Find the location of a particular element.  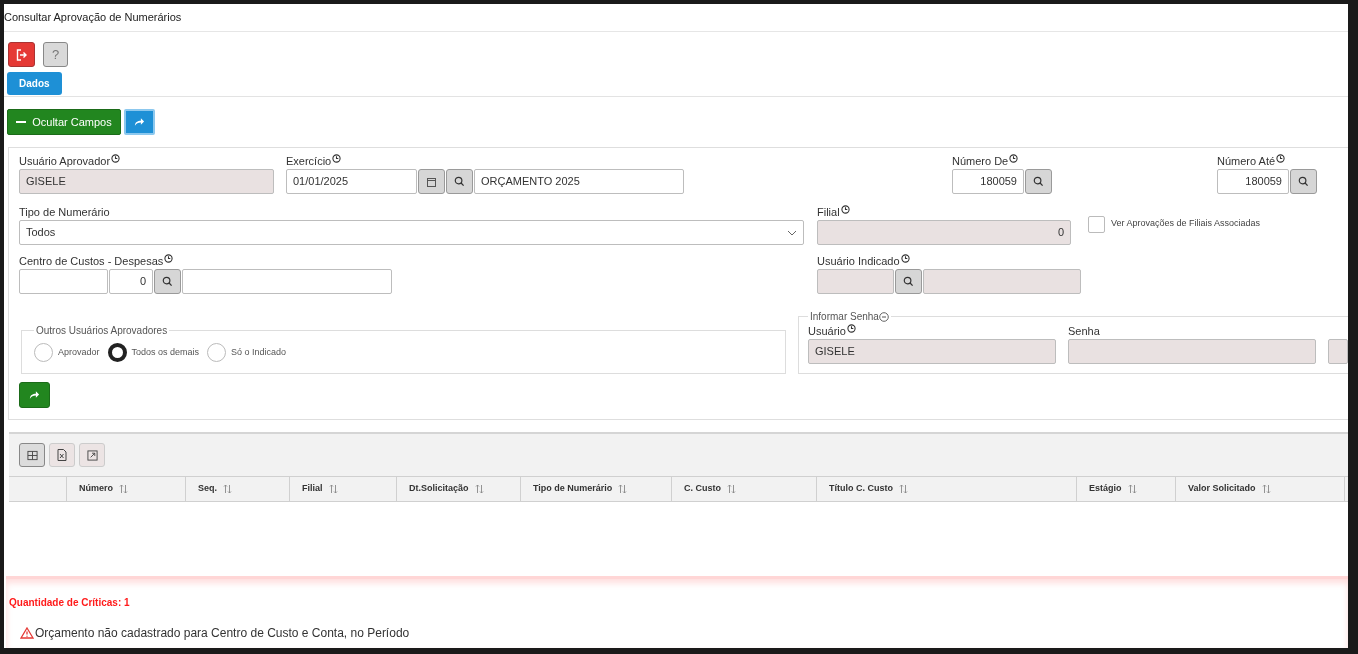

window-title: Consultar Aprovação de Numerários is located at coordinates (93, 18).